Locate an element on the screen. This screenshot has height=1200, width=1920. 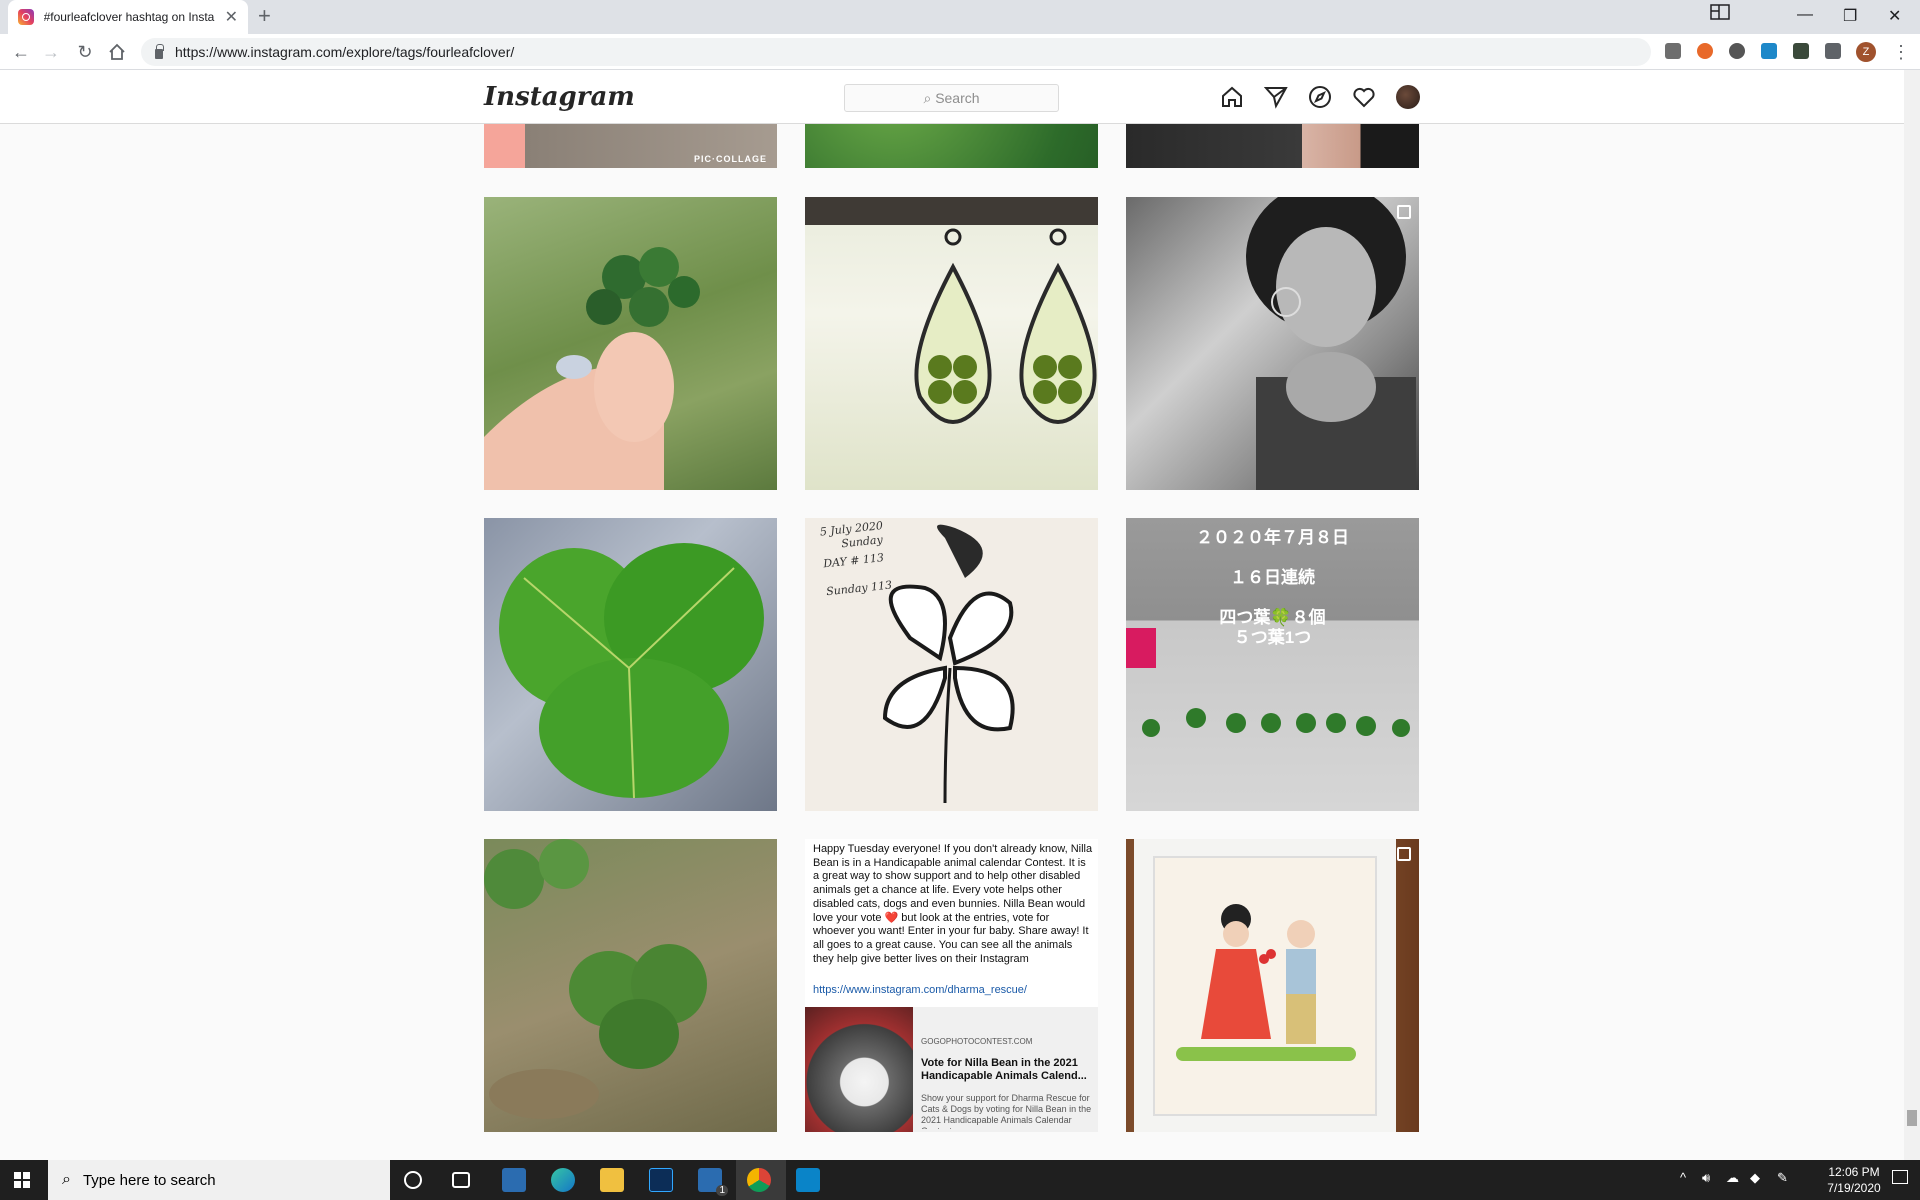
volume-icon: 🔊︎ is located at coordinates (1706, 1178).